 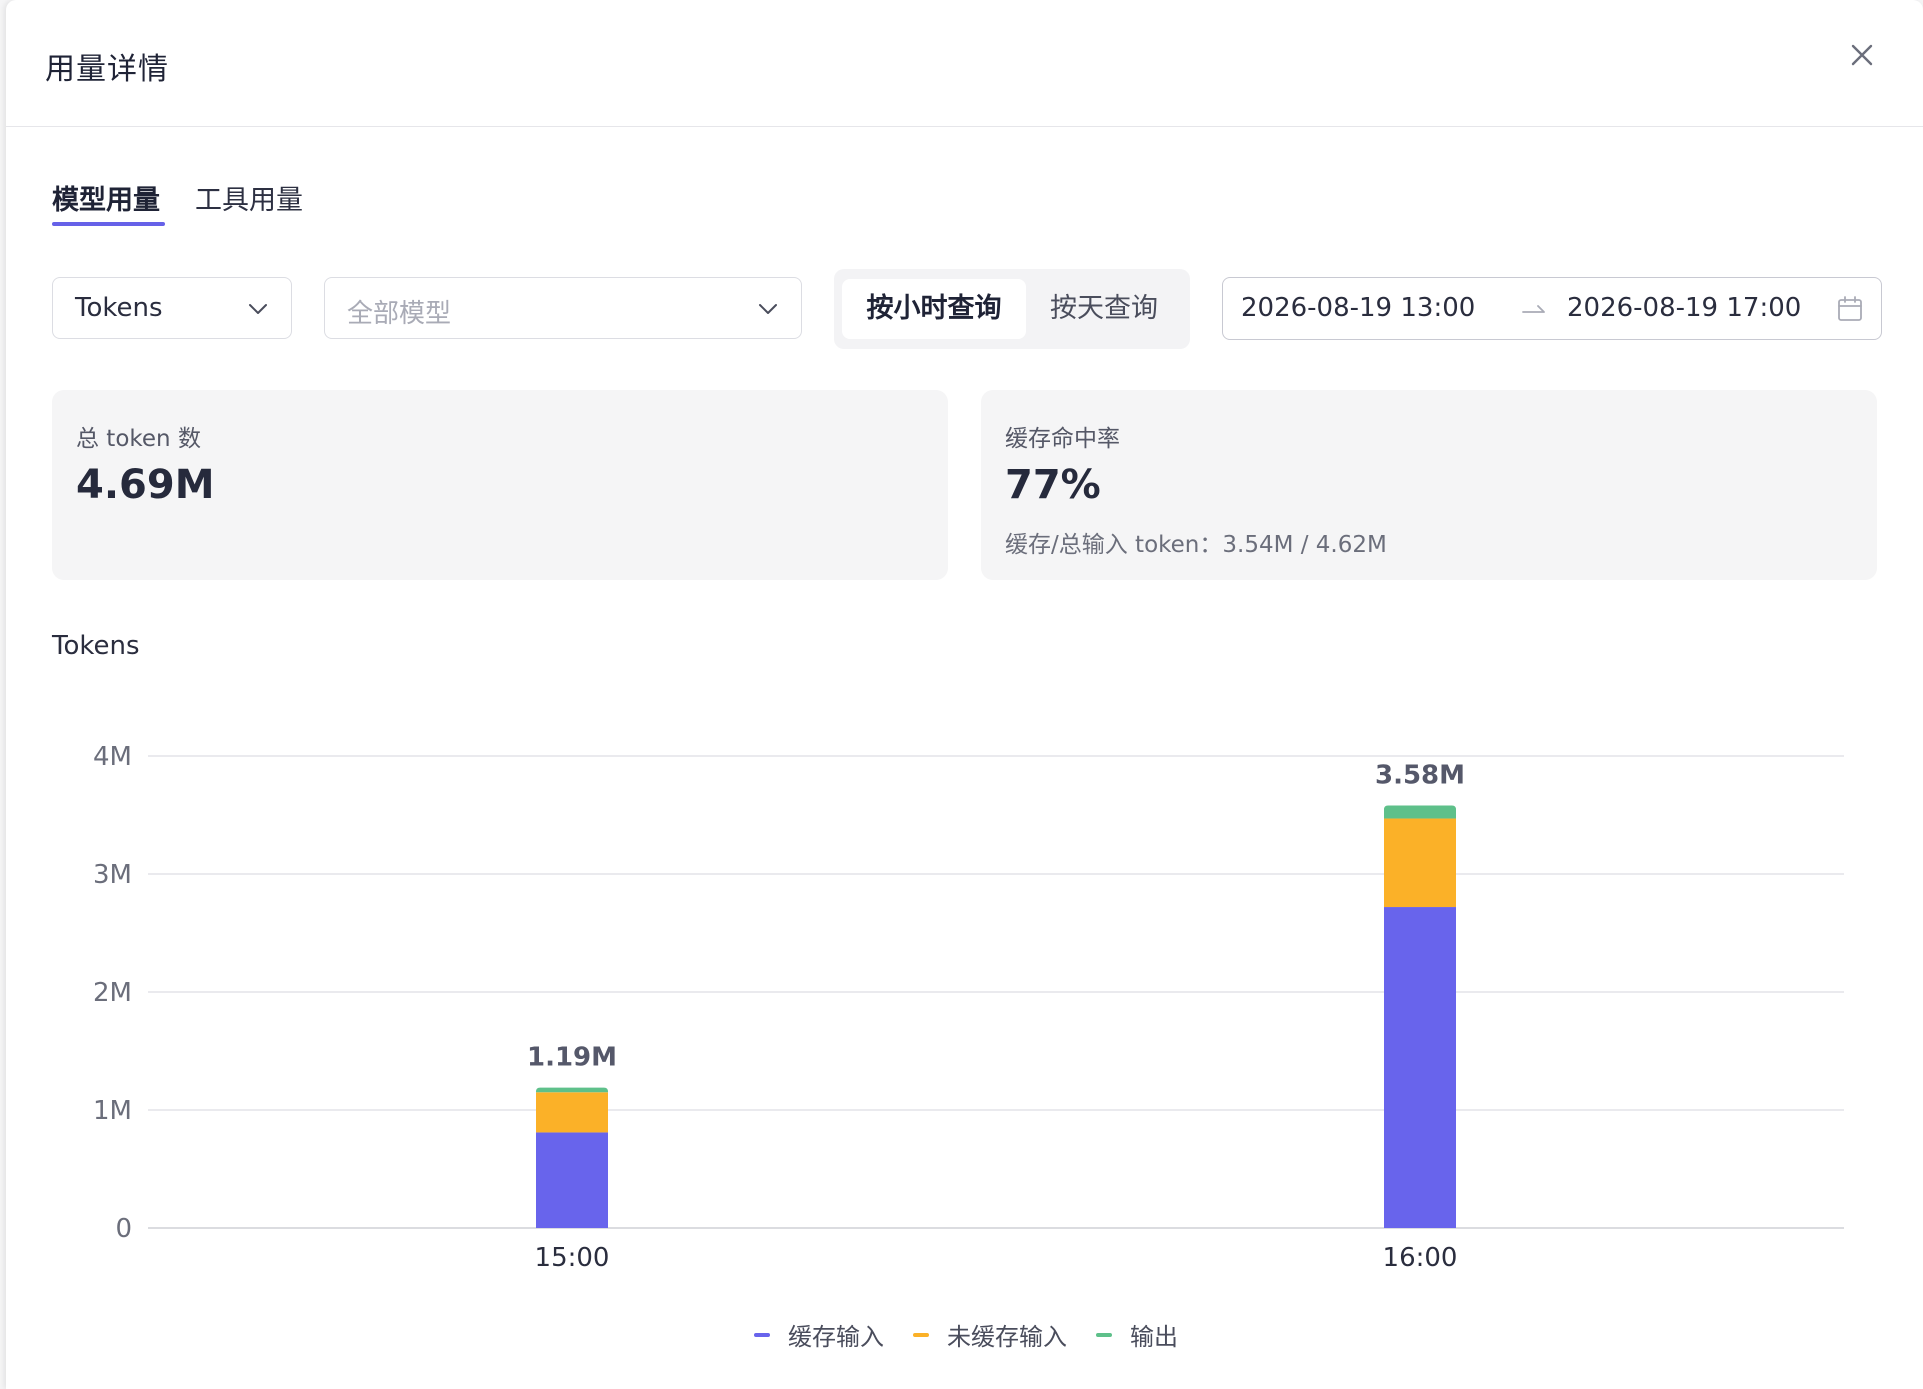 I want to click on y-tick-label: 4M, so click(x=112, y=757).